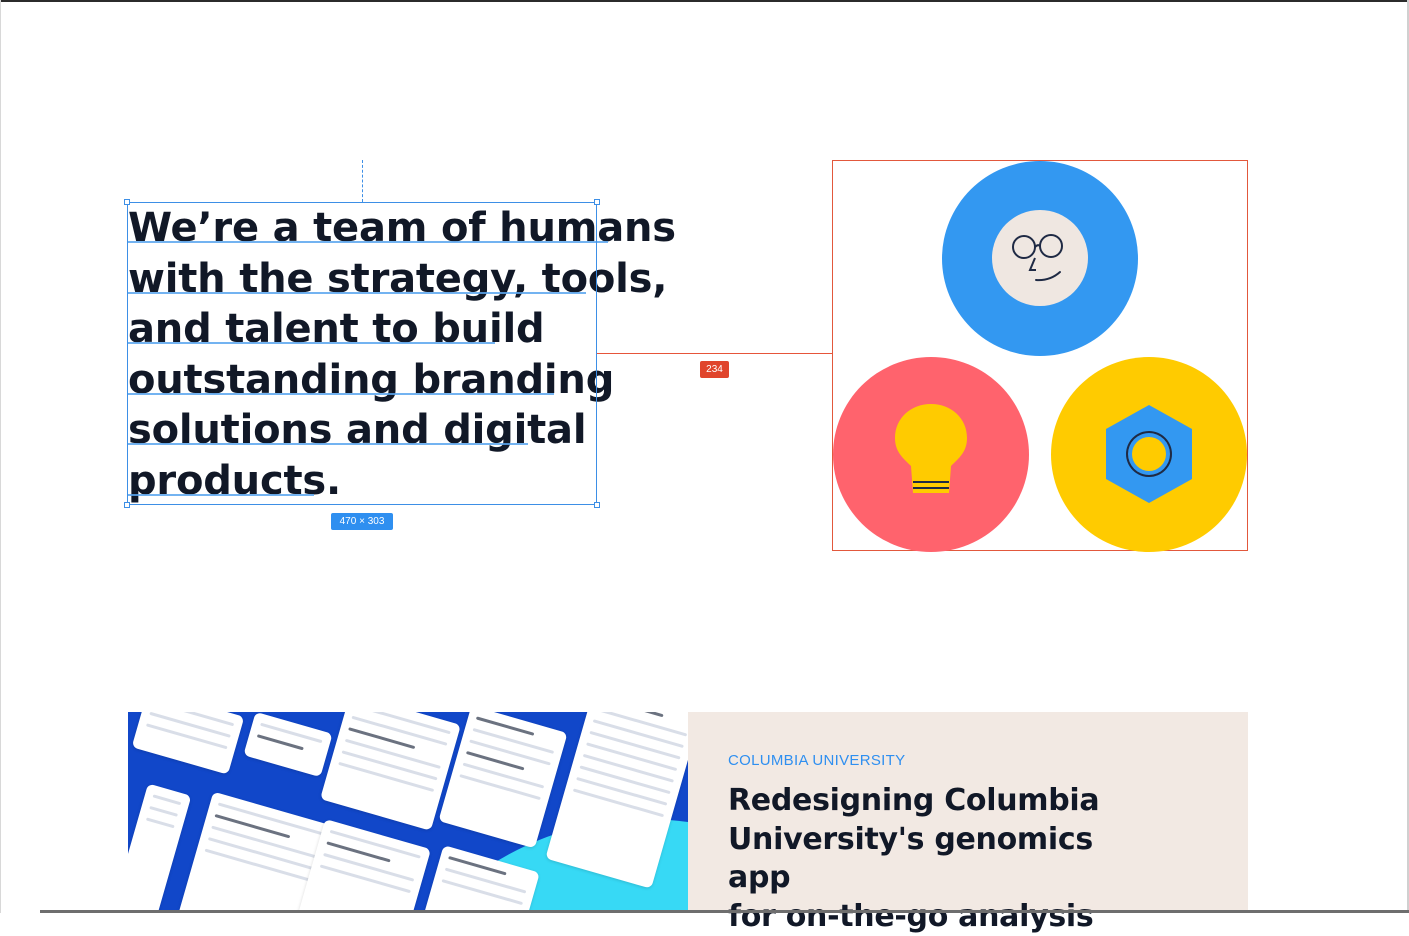 Image resolution: width=1409 pixels, height=936 pixels. I want to click on resize-handle-top-left, so click(127, 202).